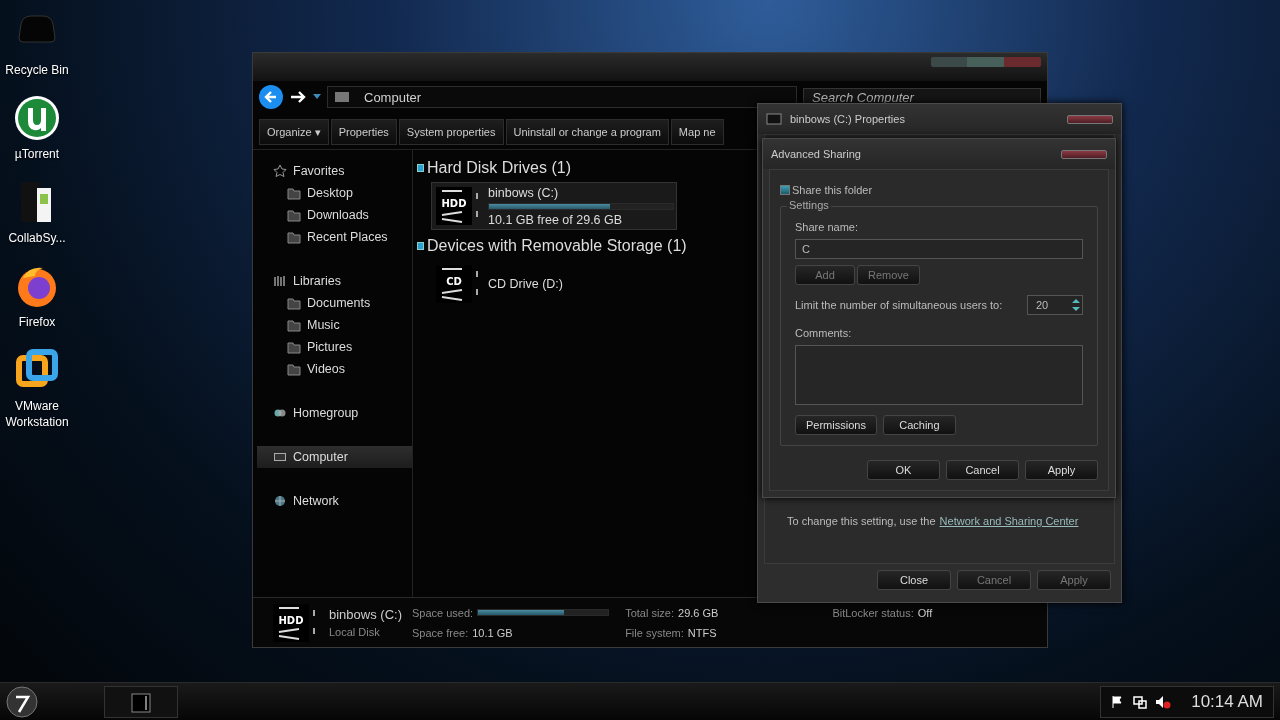  What do you see at coordinates (903, 470) in the screenshot?
I see `dialog-button: OK` at bounding box center [903, 470].